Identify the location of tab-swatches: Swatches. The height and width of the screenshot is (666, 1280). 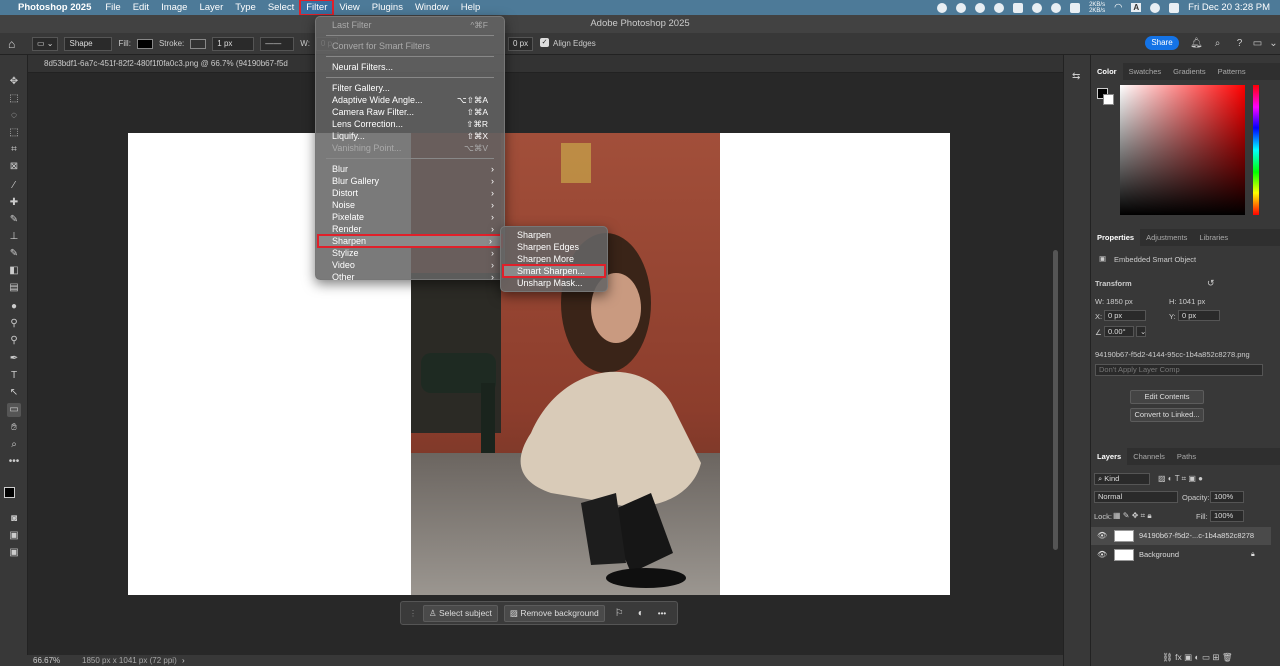
(1145, 71).